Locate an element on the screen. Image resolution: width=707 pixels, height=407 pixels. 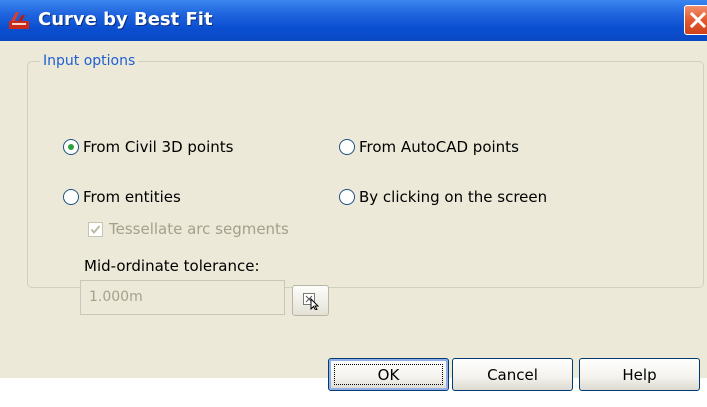
help-label: Help is located at coordinates (639, 374).